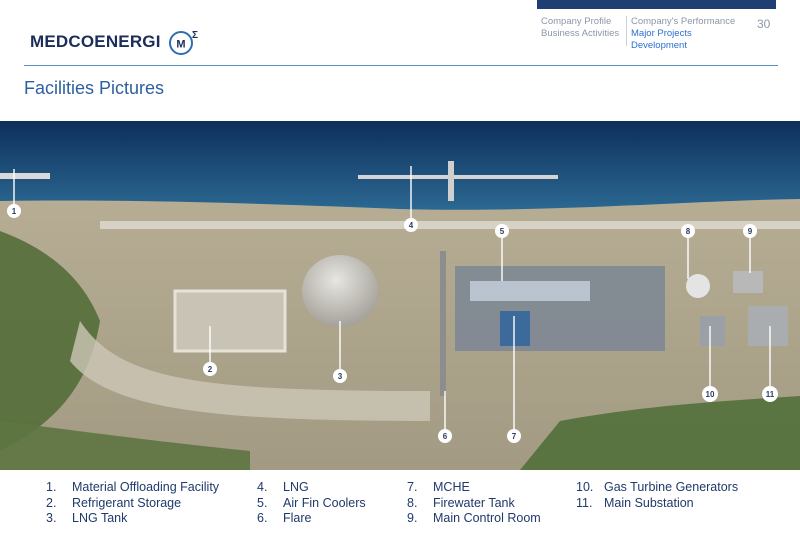 The height and width of the screenshot is (554, 800). I want to click on legend-label: Firewater Tank, so click(474, 502).